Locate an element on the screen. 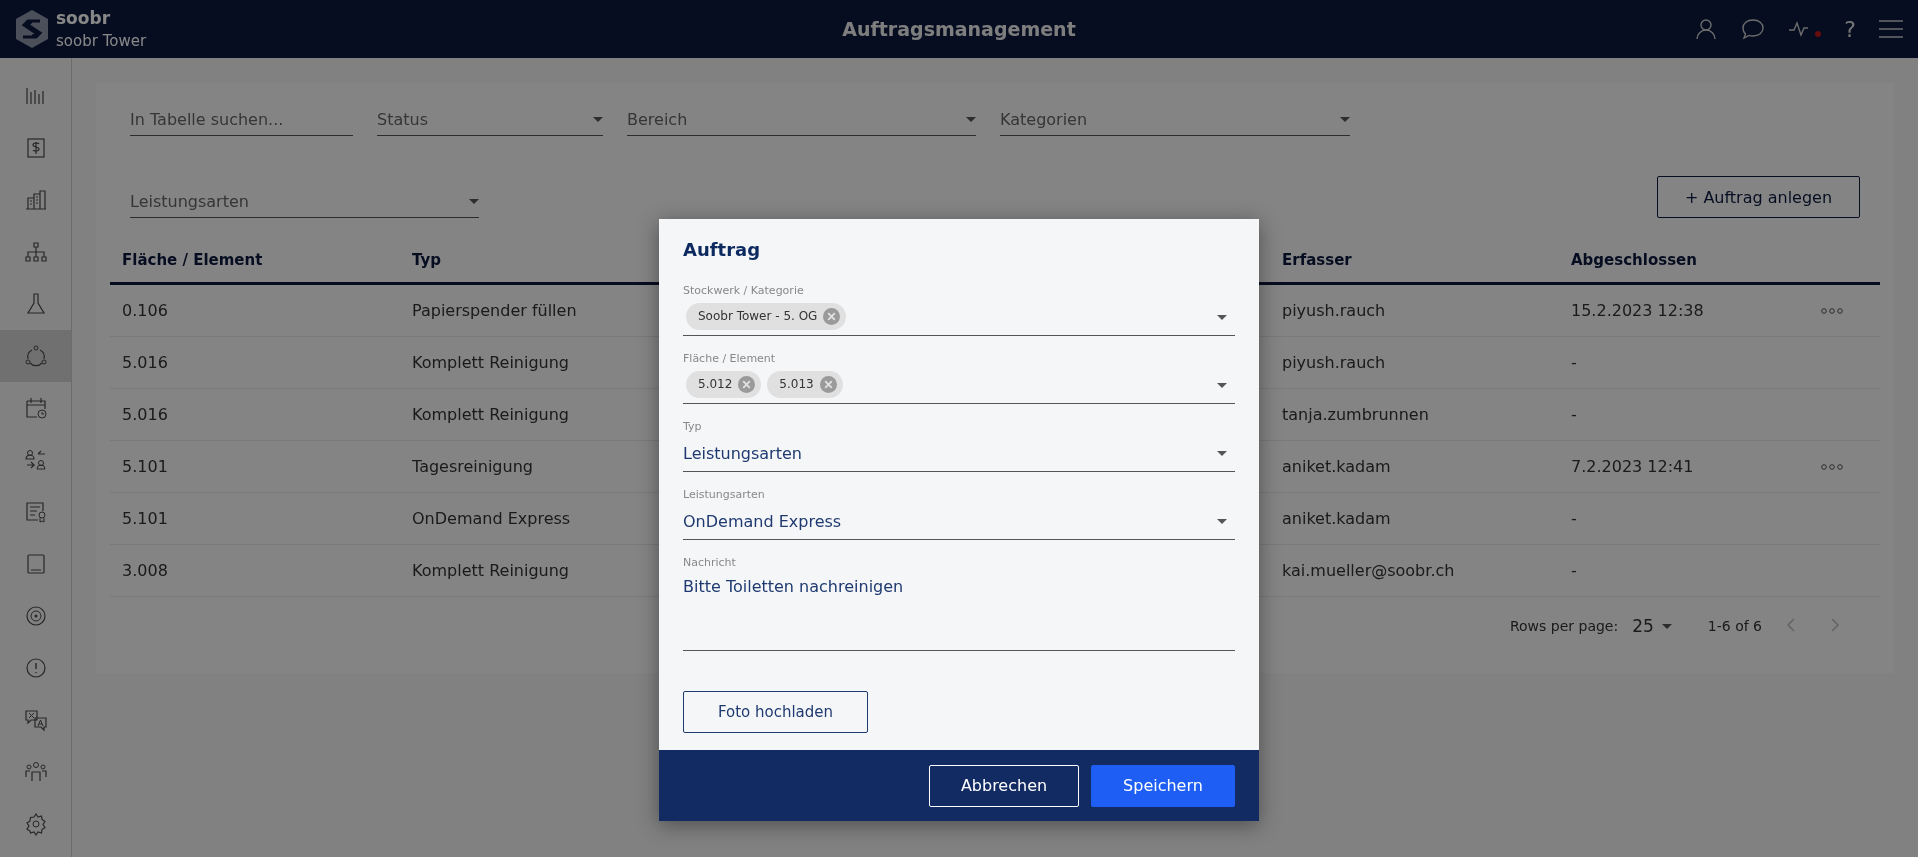 The height and width of the screenshot is (857, 1918). table-cell: 7.2.2023 12:41 is located at coordinates (1632, 466).